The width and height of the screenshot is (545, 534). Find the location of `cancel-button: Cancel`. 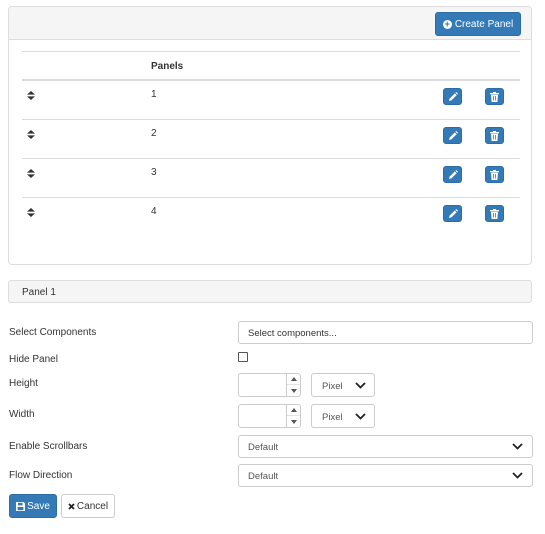

cancel-button: Cancel is located at coordinates (88, 506).